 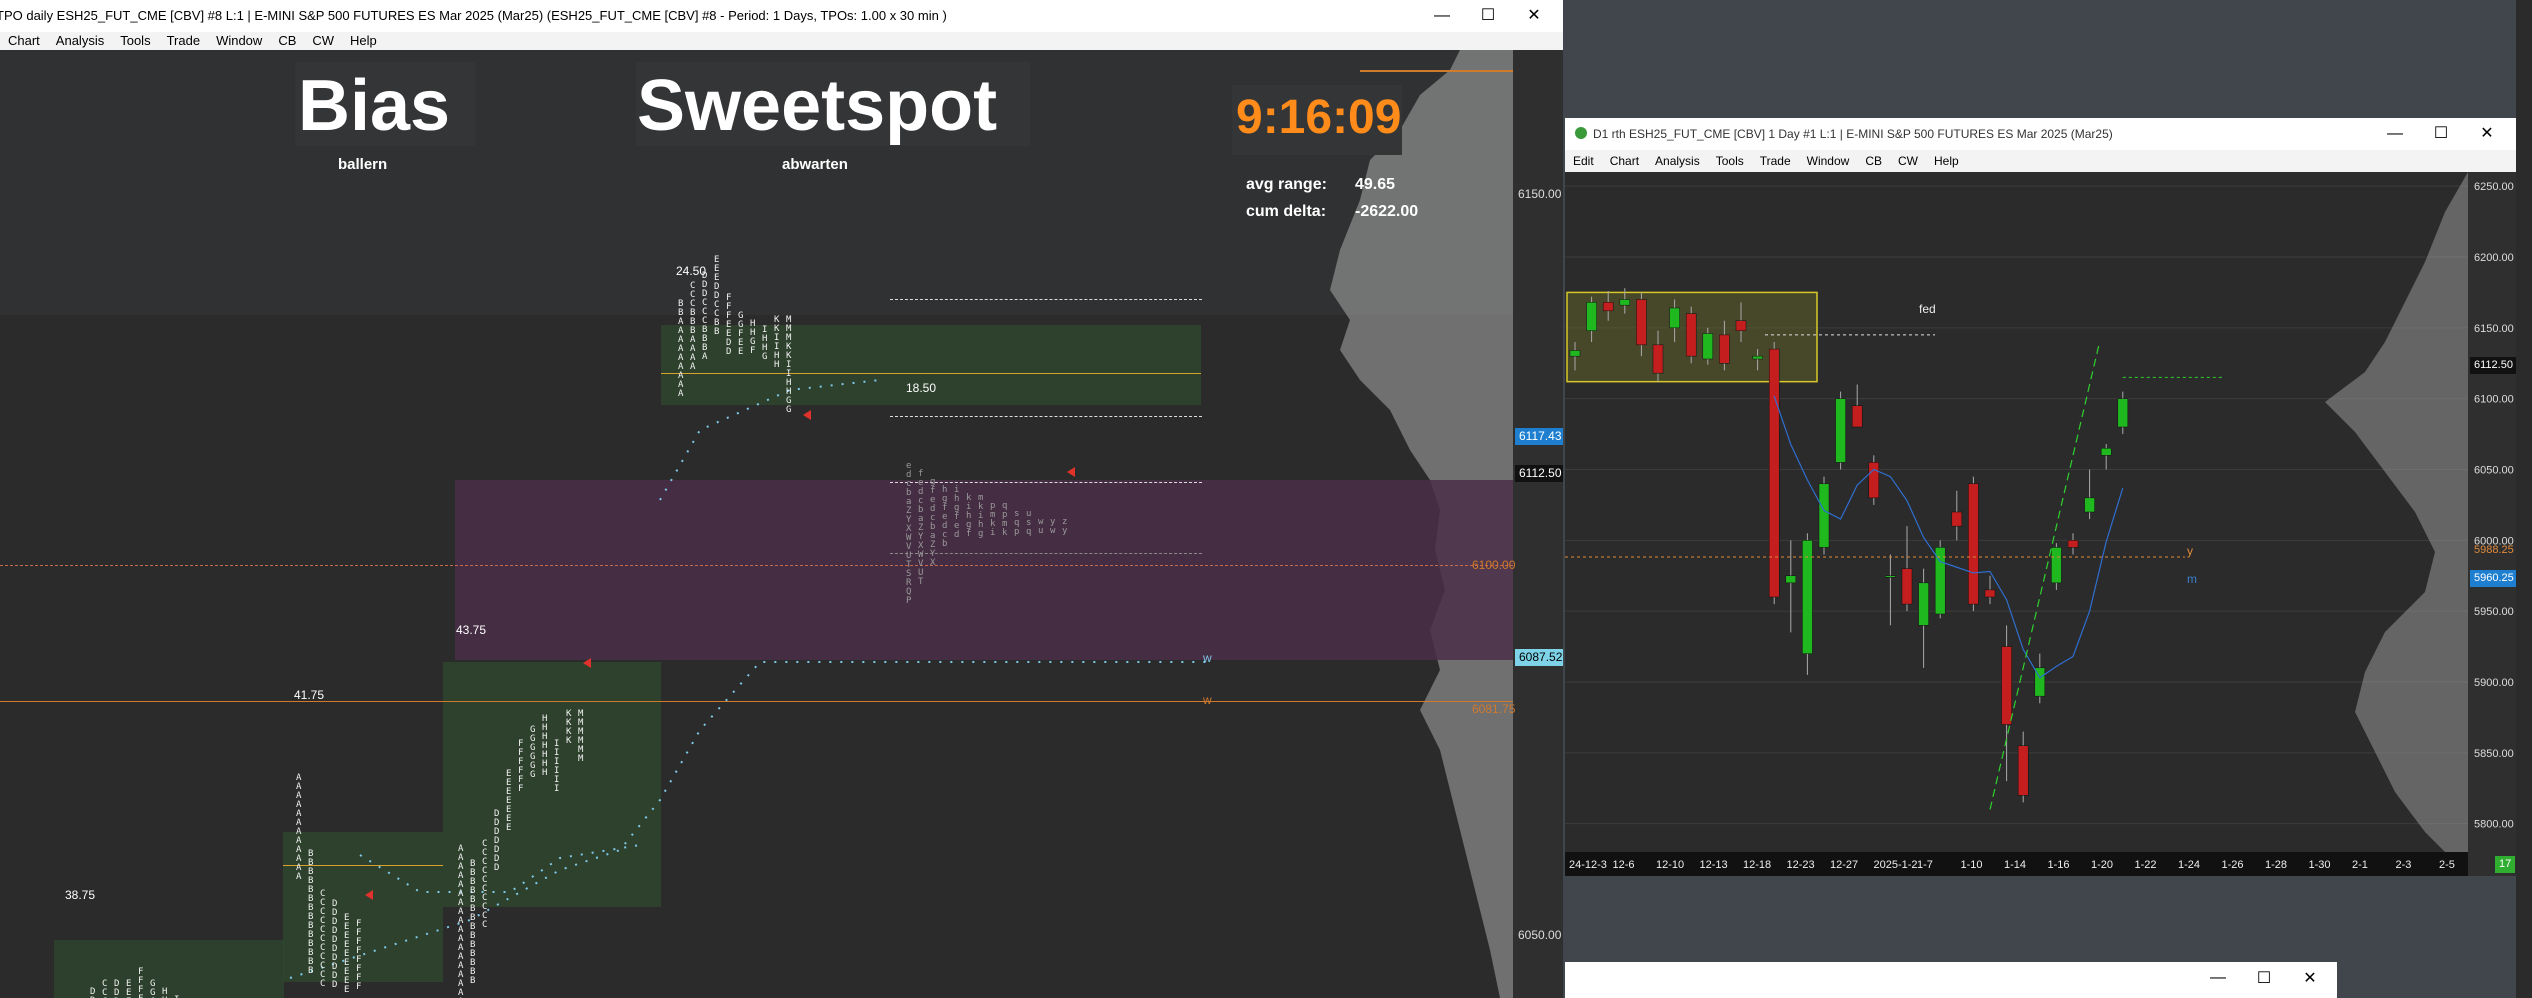 What do you see at coordinates (471, 630) in the screenshot?
I see `range-label: 43.75` at bounding box center [471, 630].